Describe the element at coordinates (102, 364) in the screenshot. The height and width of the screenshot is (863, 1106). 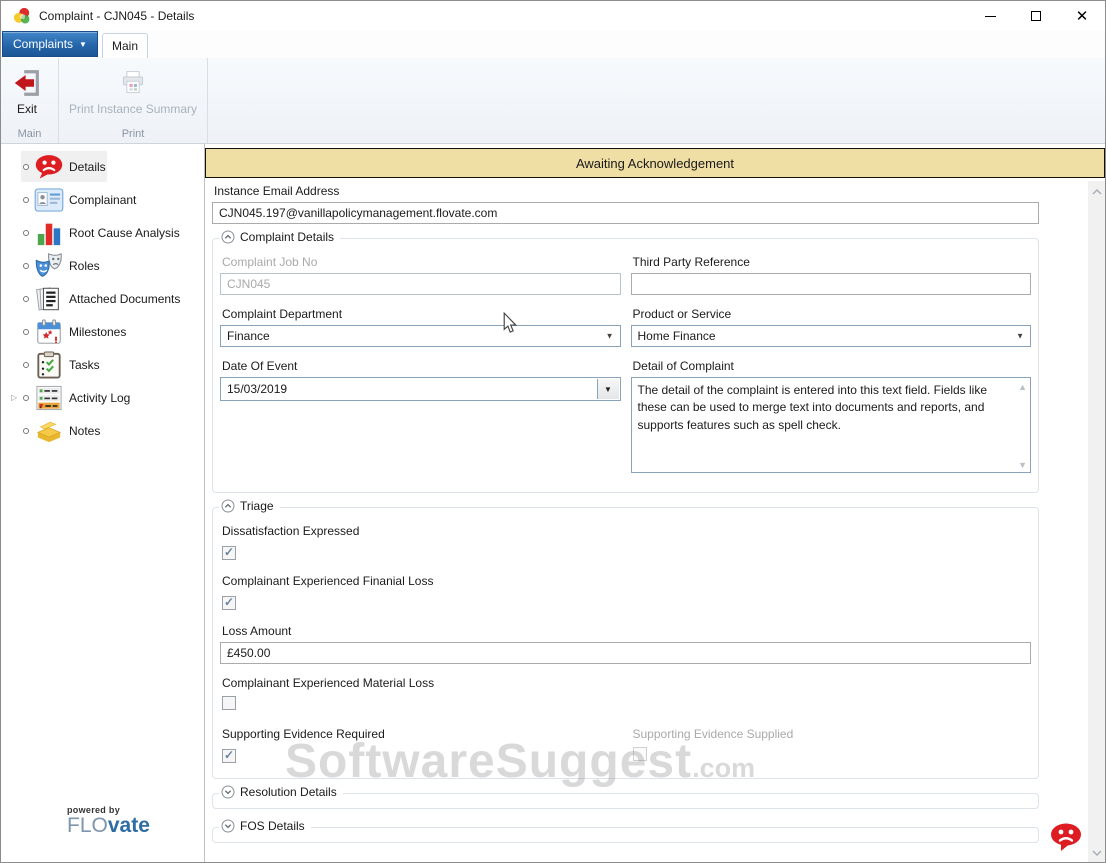
I see `sidebar-item-tasks: Tasks` at that location.